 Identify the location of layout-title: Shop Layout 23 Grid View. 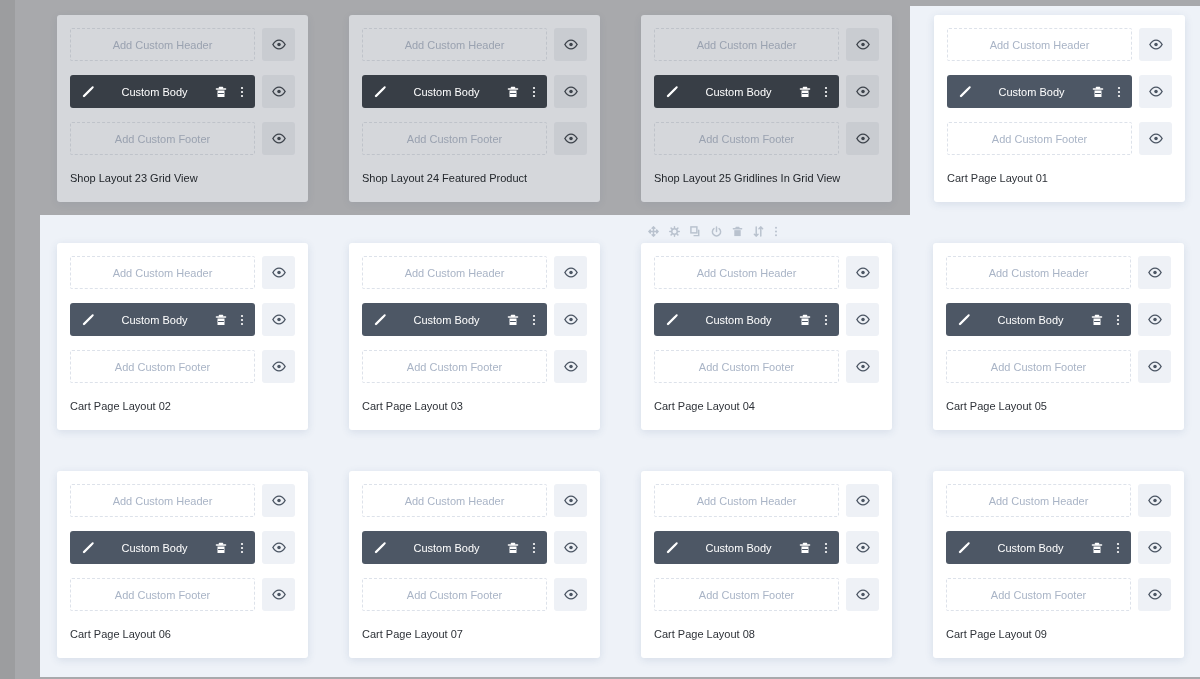
(134, 178).